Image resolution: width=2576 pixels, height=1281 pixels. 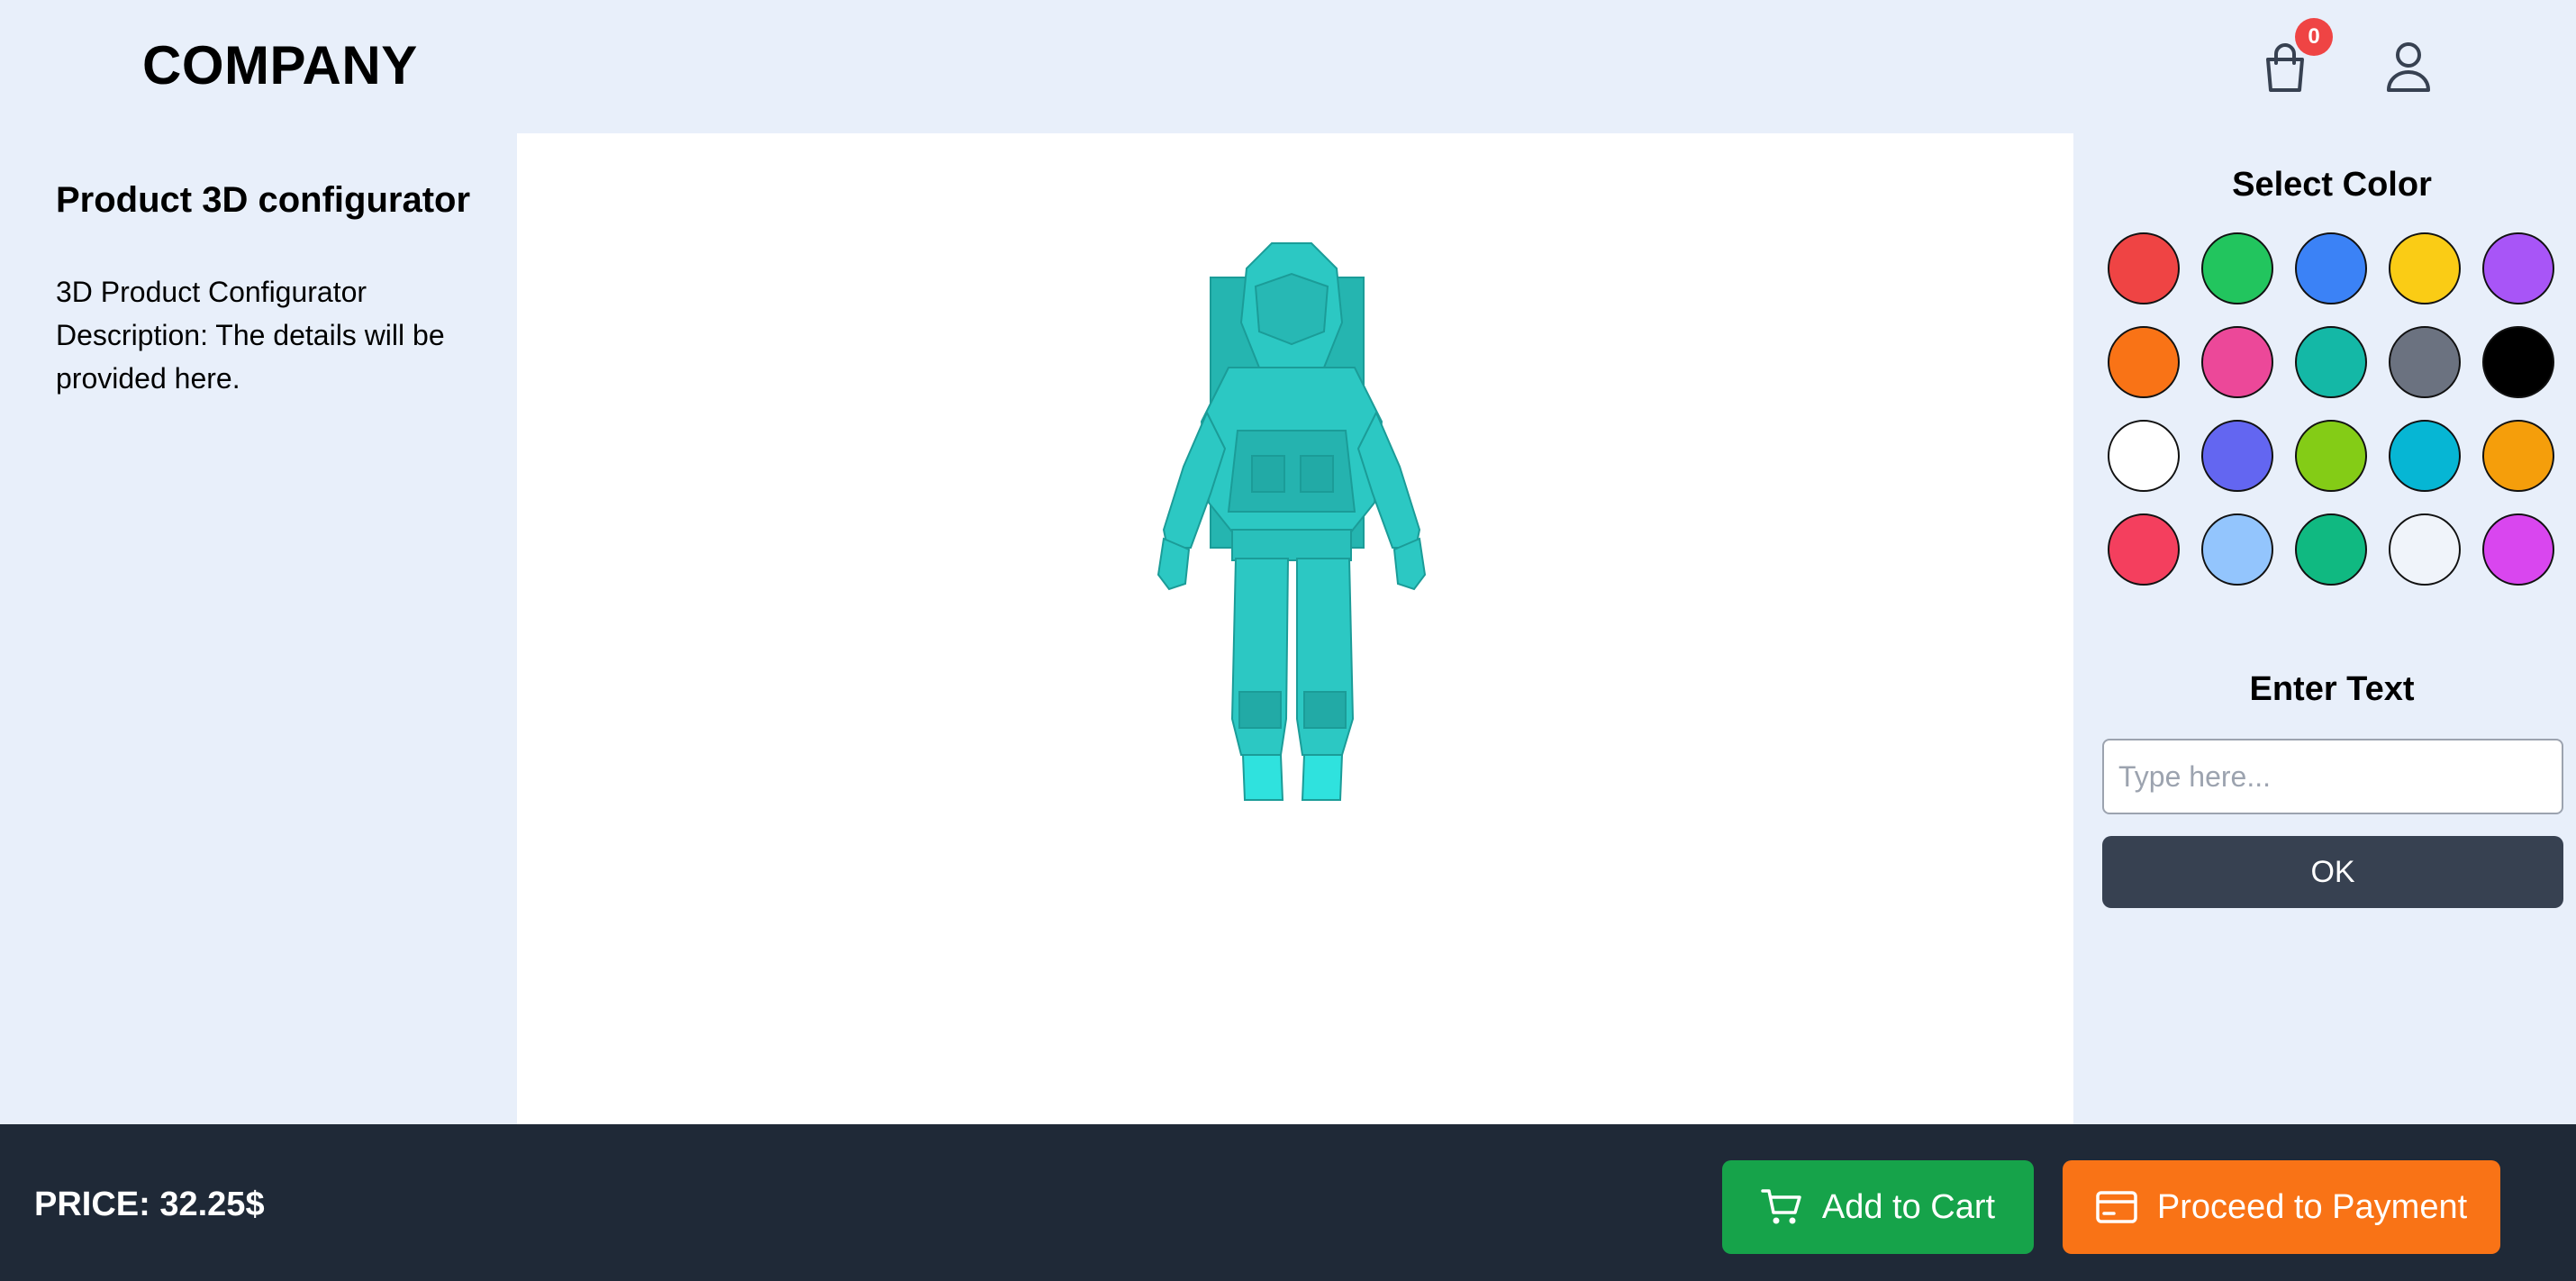 I want to click on ok-button: OK, so click(x=2332, y=872).